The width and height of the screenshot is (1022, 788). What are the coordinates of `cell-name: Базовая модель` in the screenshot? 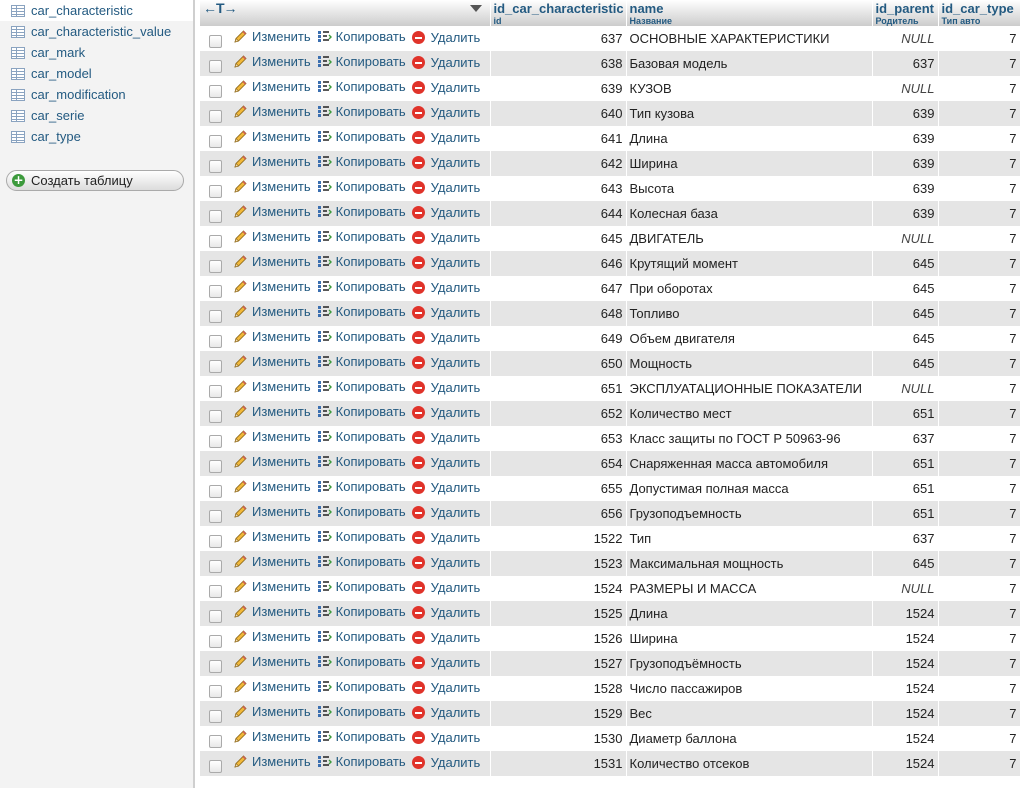 It's located at (749, 63).